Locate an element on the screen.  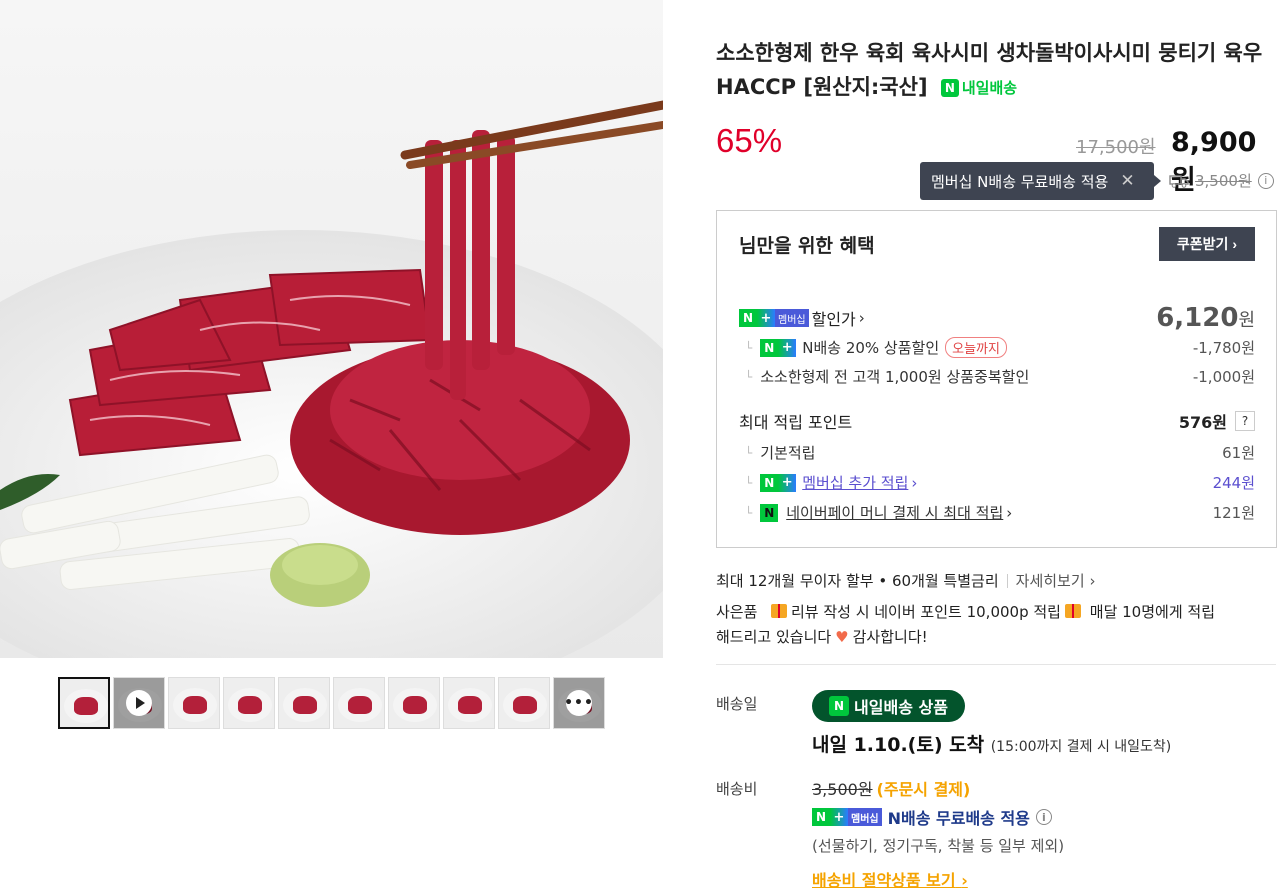
shipping-saver-label: 배송비 절약상품 보기 is located at coordinates (884, 880).